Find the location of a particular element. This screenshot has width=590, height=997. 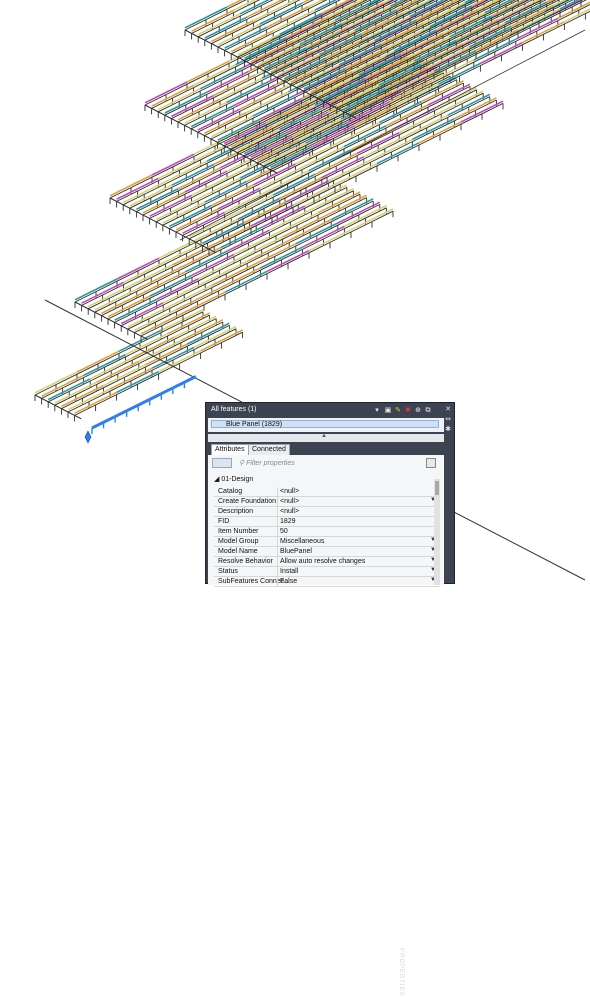

property-value: 1829 is located at coordinates (288, 521).